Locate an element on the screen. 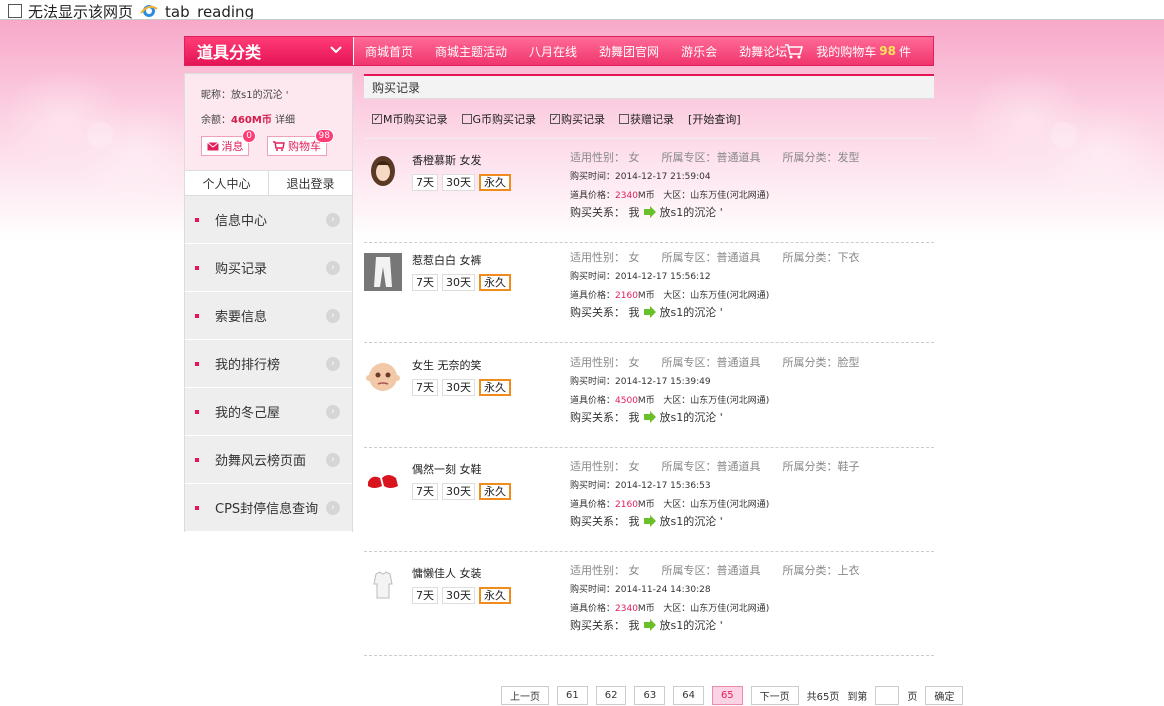  my-cart-link: 我的购物车 98 件 is located at coordinates (847, 51).